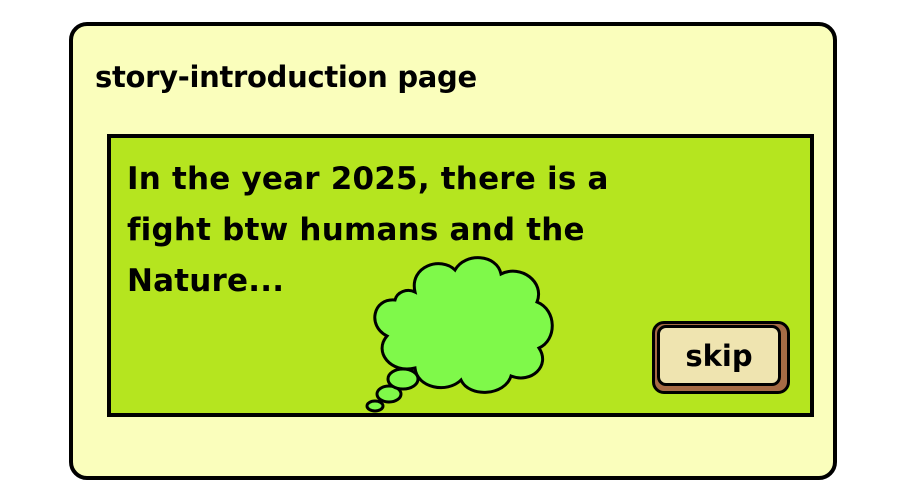 The image size is (900, 500). What do you see at coordinates (286, 77) in the screenshot?
I see `page-title: story-introduction page` at bounding box center [286, 77].